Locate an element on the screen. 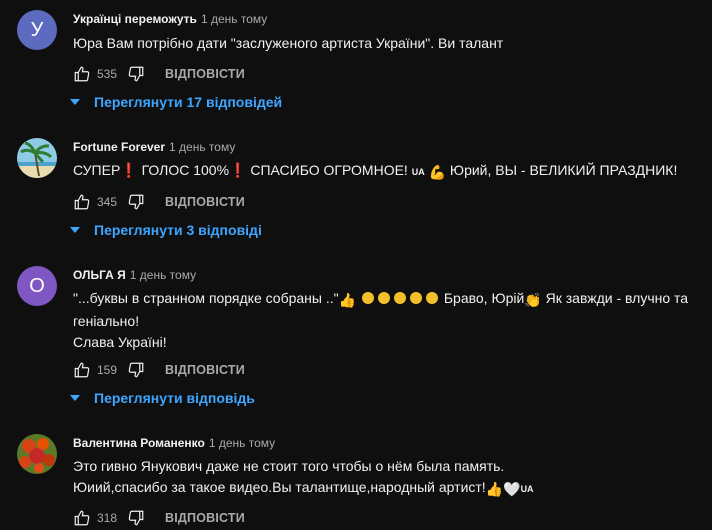  comment-segment: СУПЕР is located at coordinates (97, 170).